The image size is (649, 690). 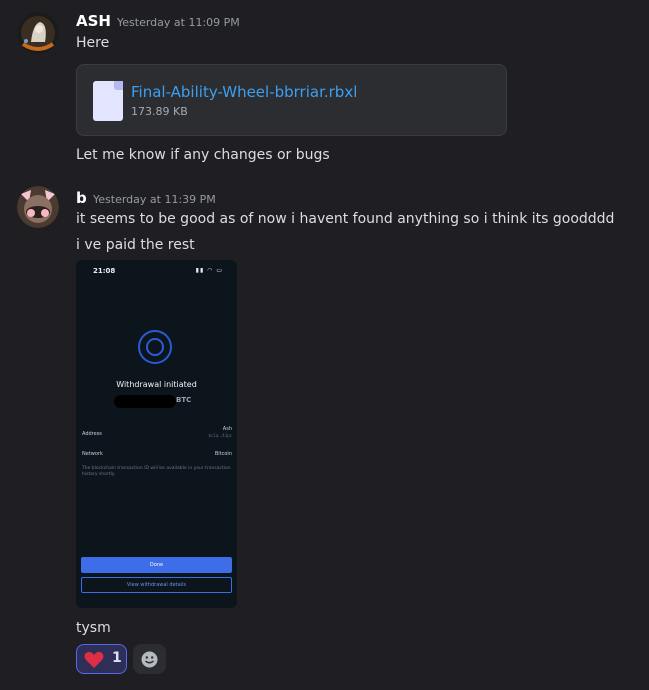 I want to click on address-value: Ash, so click(x=227, y=429).